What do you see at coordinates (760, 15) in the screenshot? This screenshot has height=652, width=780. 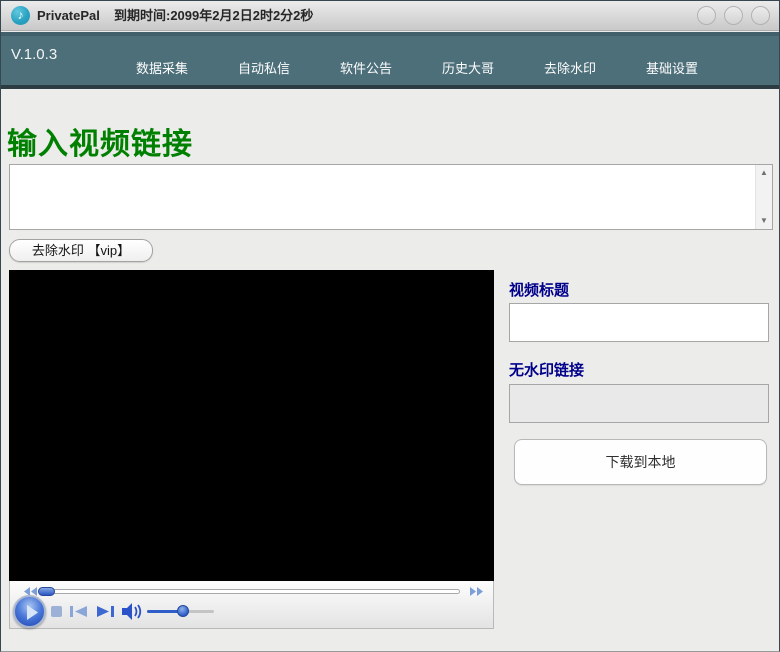 I see `close-button` at bounding box center [760, 15].